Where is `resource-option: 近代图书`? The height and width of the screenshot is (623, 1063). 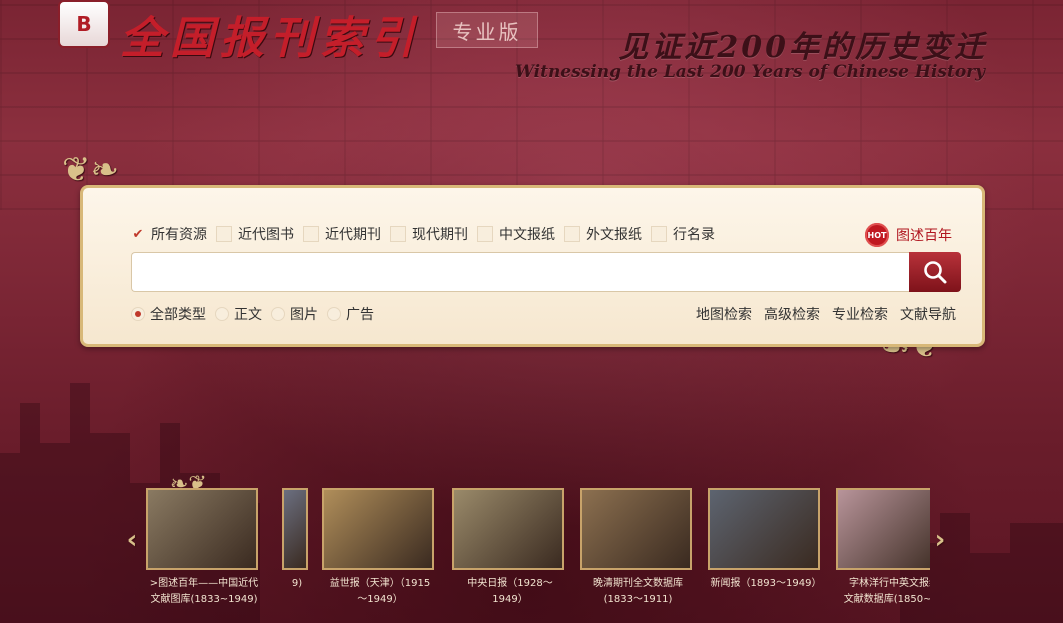 resource-option: 近代图书 is located at coordinates (255, 234).